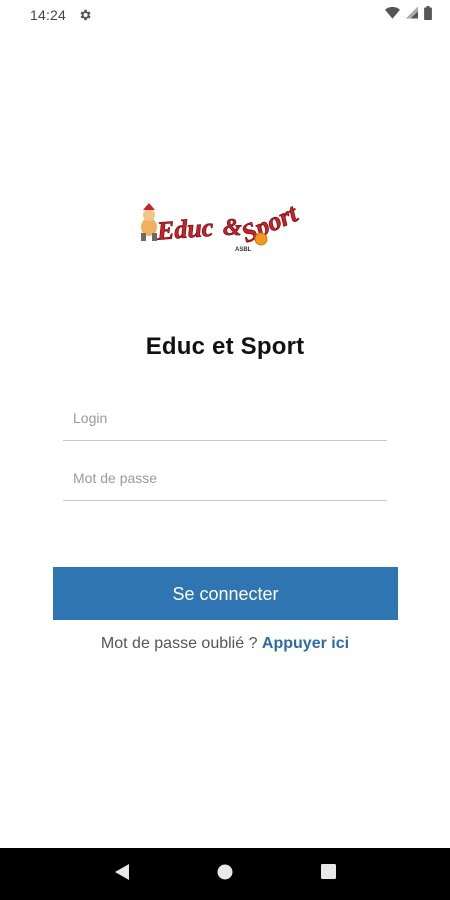 The height and width of the screenshot is (900, 450). What do you see at coordinates (225, 346) in the screenshot?
I see `page-title: Educ et Sport` at bounding box center [225, 346].